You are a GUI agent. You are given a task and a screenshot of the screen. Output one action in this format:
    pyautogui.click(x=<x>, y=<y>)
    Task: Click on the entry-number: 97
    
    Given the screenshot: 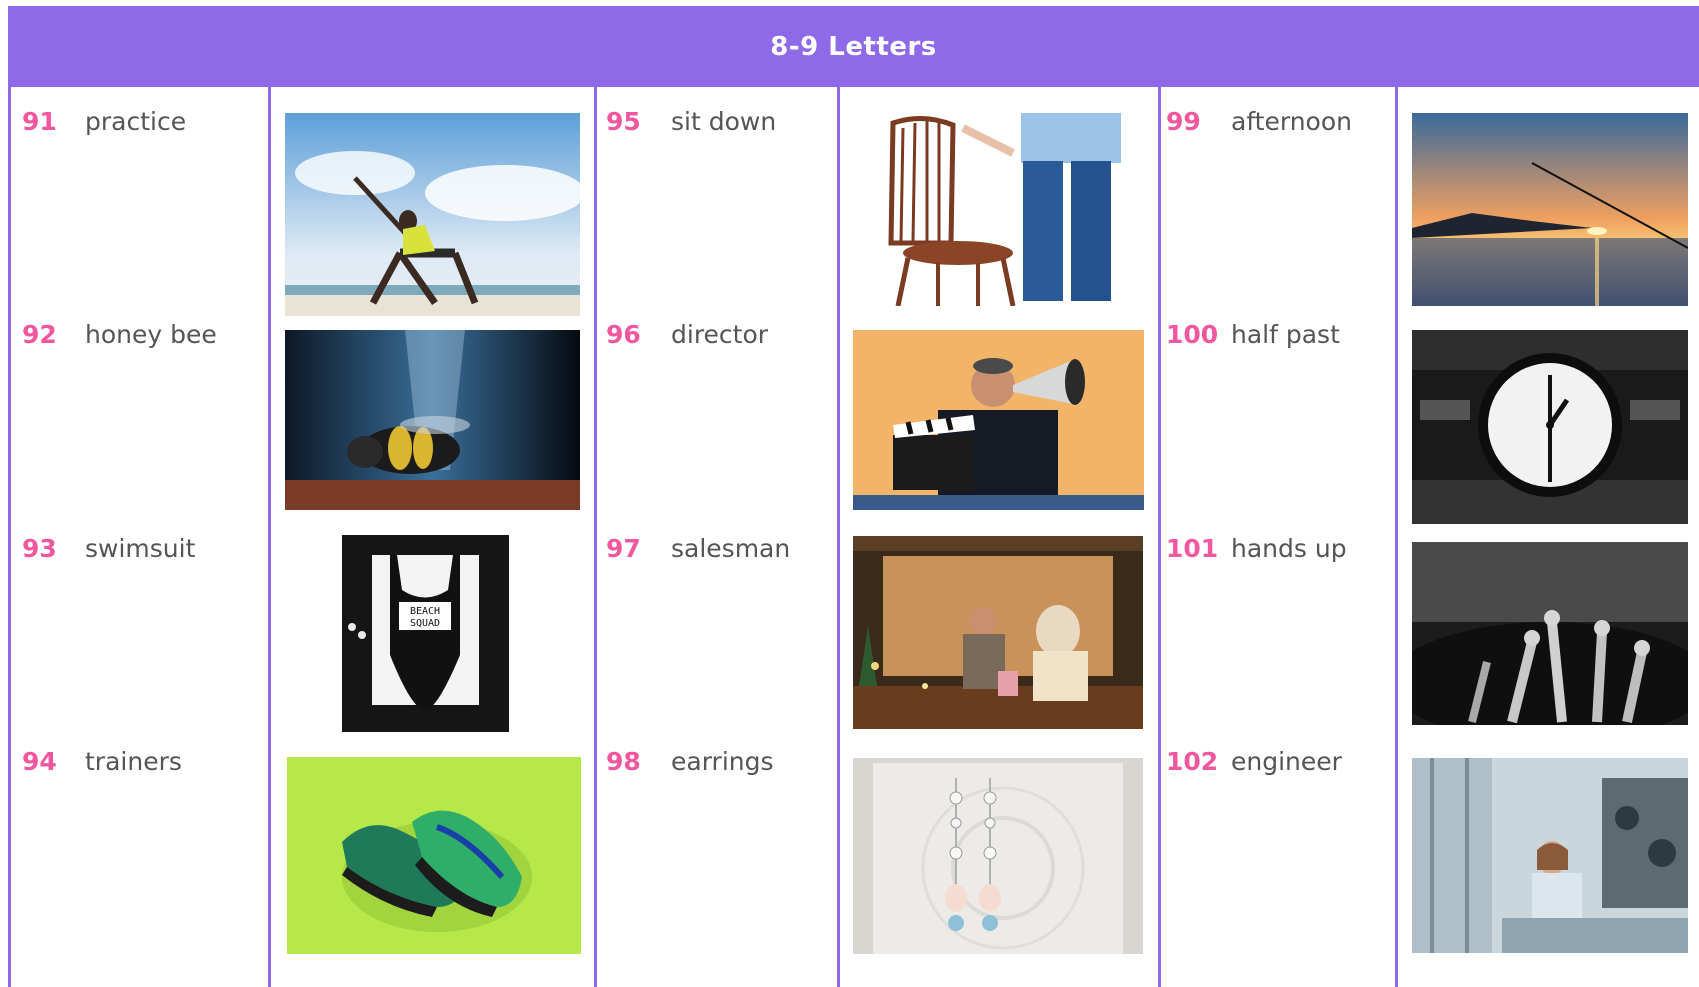 What is the action you would take?
    pyautogui.click(x=623, y=548)
    